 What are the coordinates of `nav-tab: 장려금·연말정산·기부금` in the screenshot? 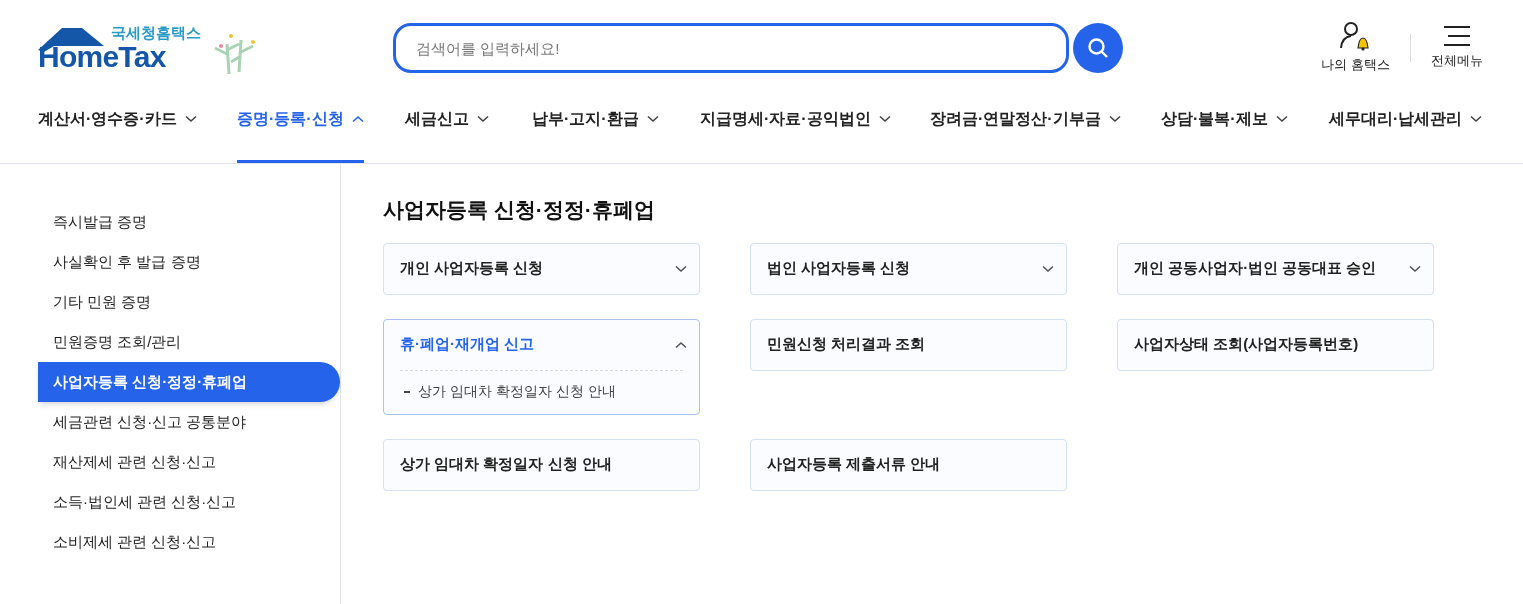 It's located at (1025, 129).